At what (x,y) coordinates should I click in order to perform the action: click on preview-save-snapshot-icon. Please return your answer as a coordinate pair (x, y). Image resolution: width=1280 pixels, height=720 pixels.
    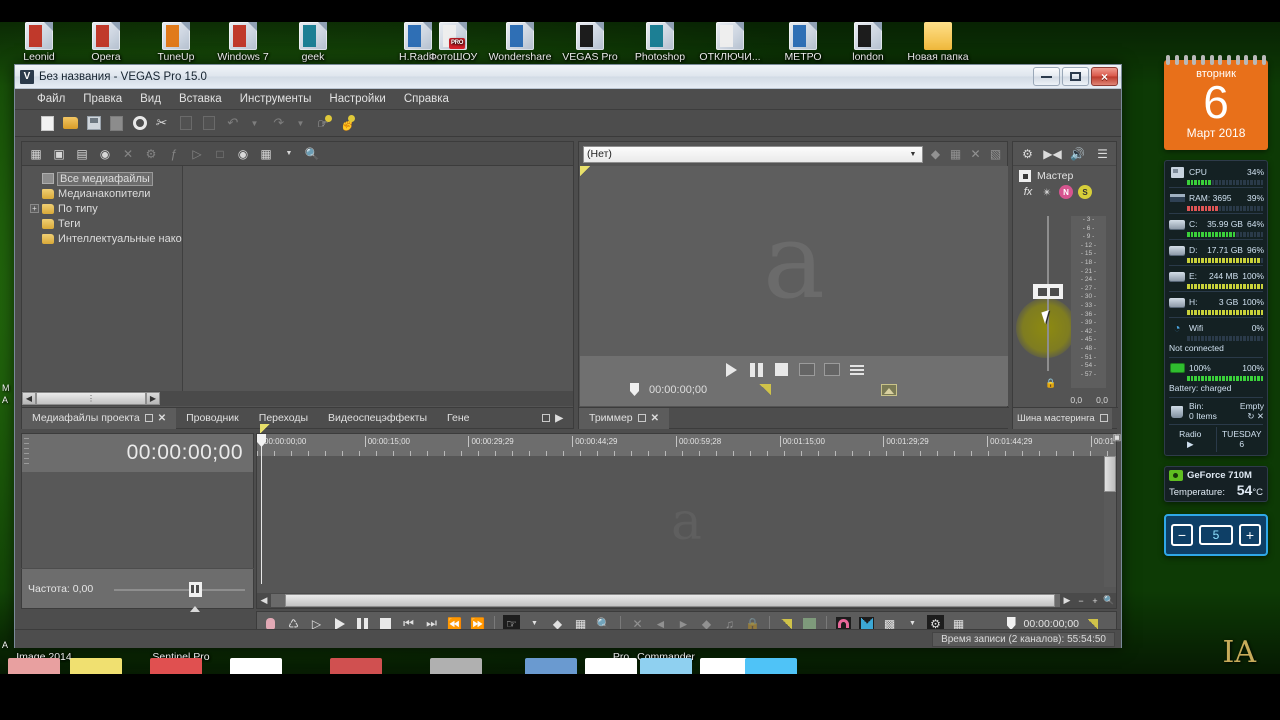
    Looking at the image, I should click on (889, 389).